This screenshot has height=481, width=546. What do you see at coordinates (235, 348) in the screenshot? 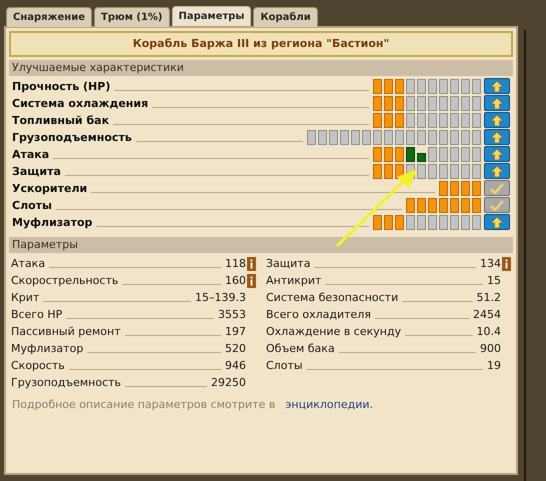
I see `param-value: 520` at bounding box center [235, 348].